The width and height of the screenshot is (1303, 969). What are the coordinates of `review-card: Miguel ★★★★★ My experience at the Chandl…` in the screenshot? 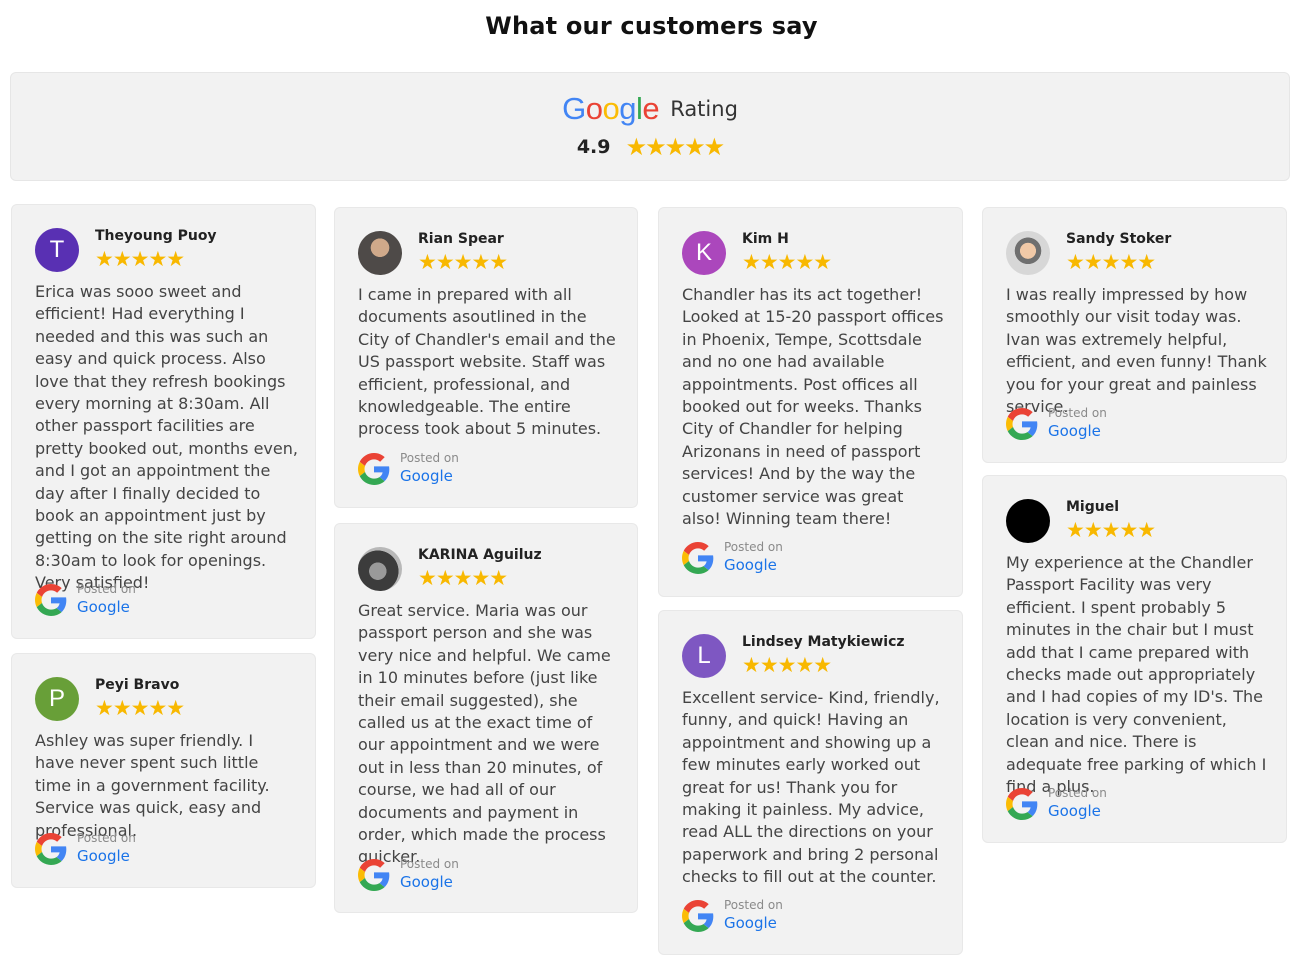 It's located at (1134, 659).